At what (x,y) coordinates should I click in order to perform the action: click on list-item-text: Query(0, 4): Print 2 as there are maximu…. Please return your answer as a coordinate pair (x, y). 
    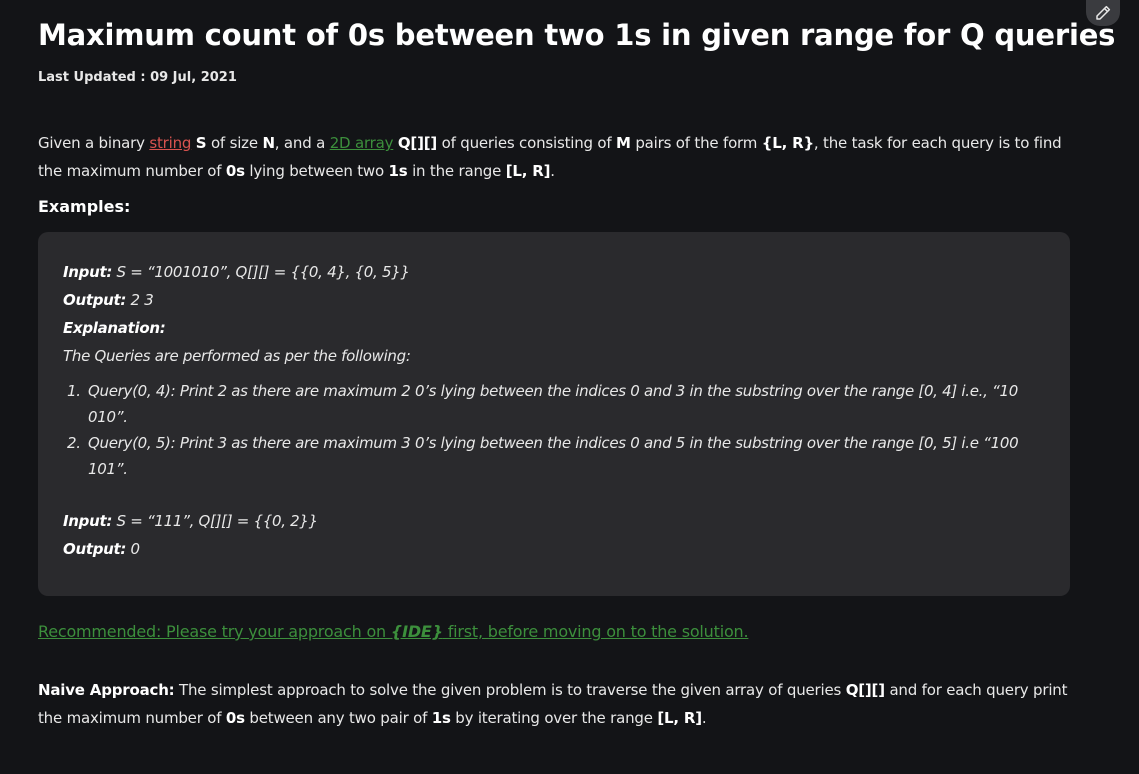
    Looking at the image, I should click on (553, 404).